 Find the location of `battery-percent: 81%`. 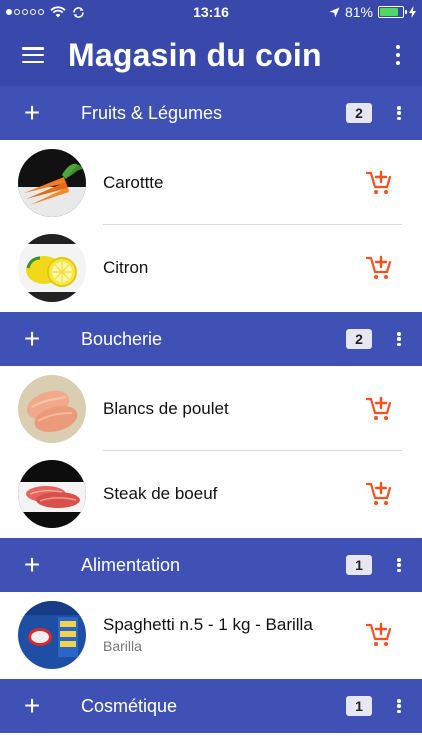

battery-percent: 81% is located at coordinates (358, 12).